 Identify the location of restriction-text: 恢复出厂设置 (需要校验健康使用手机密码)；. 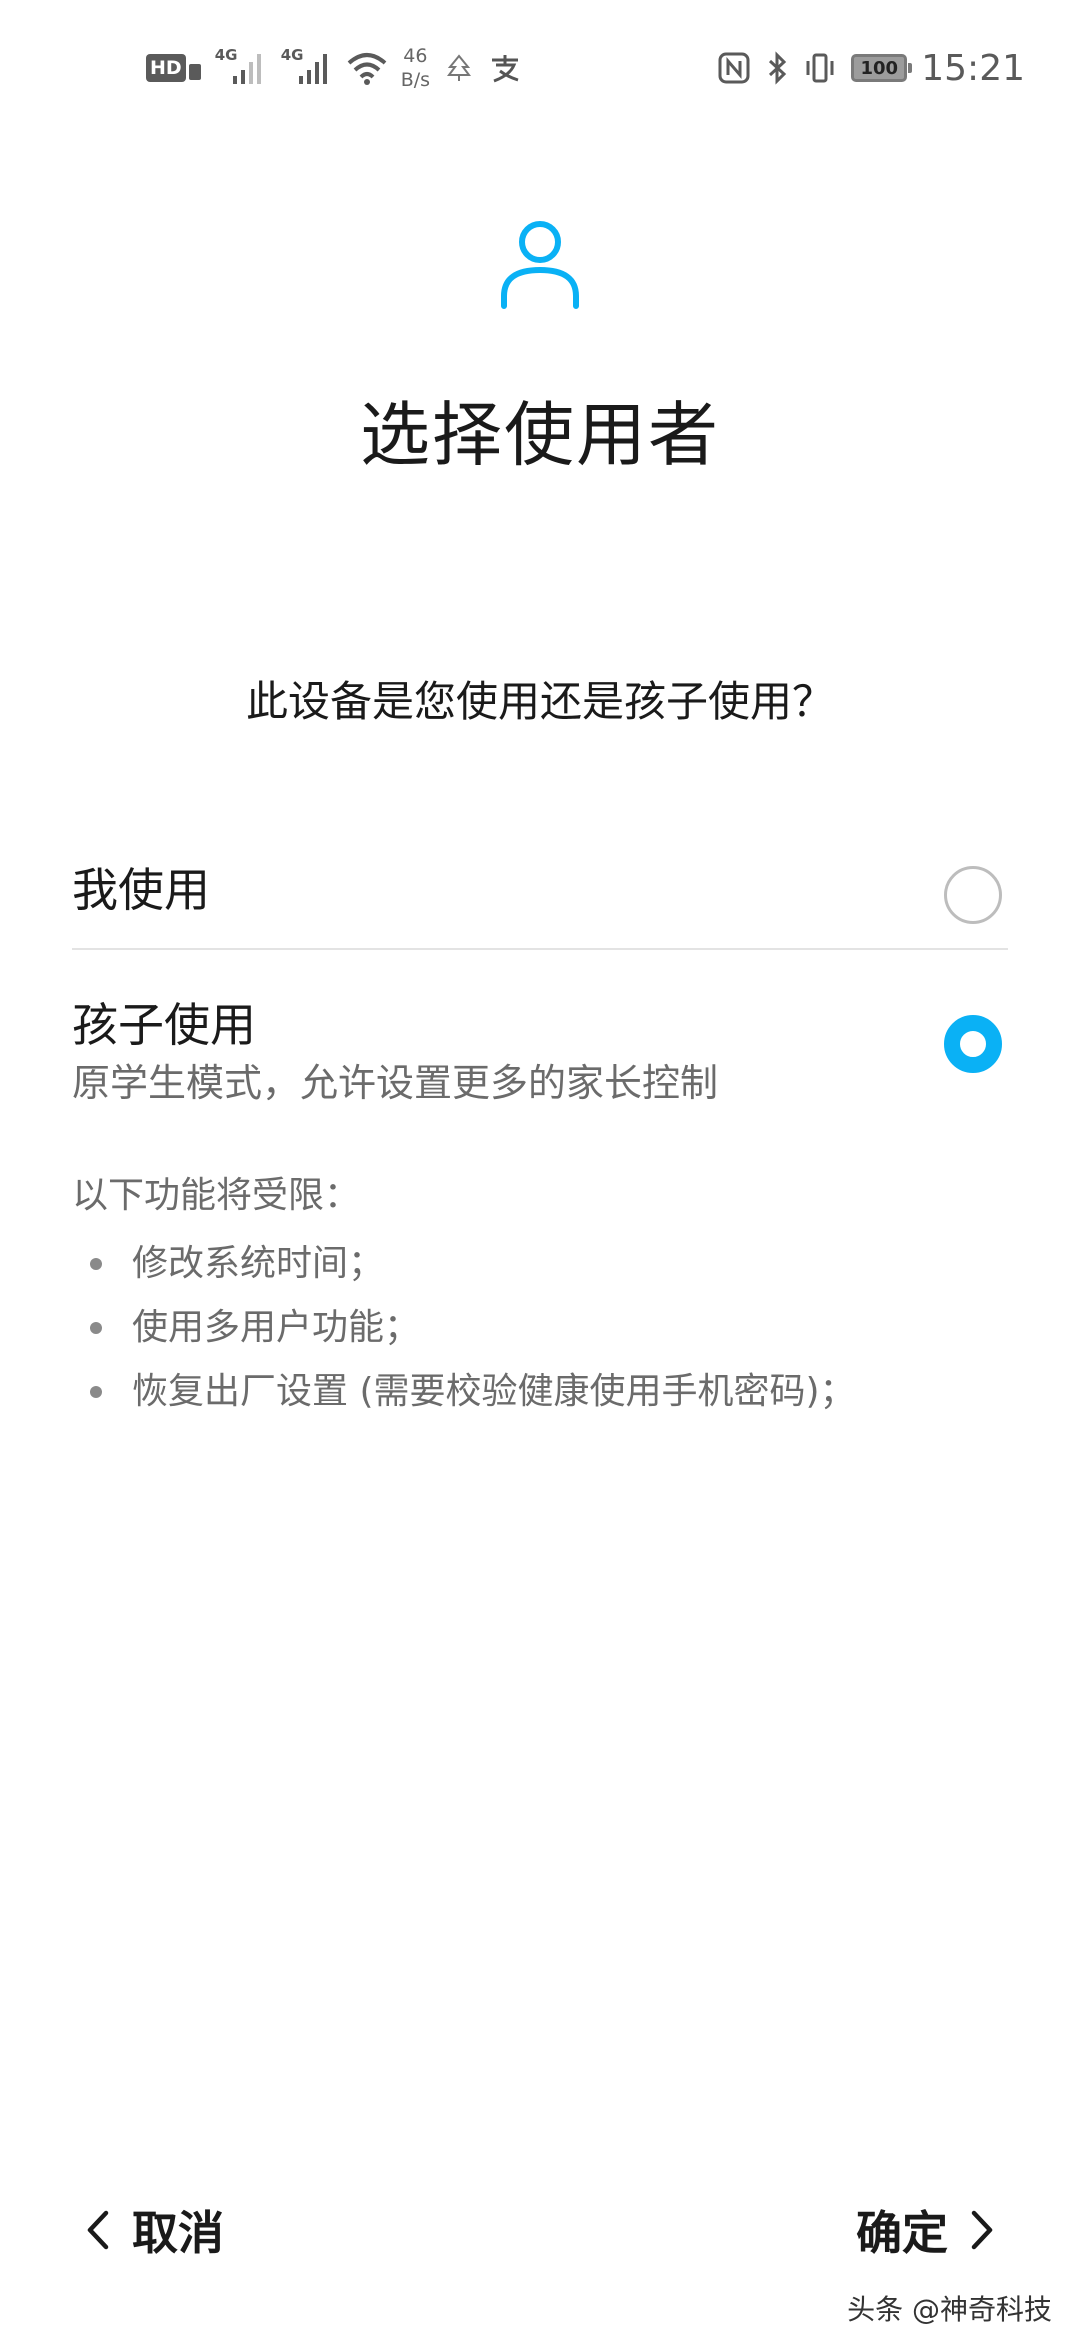
(494, 1391).